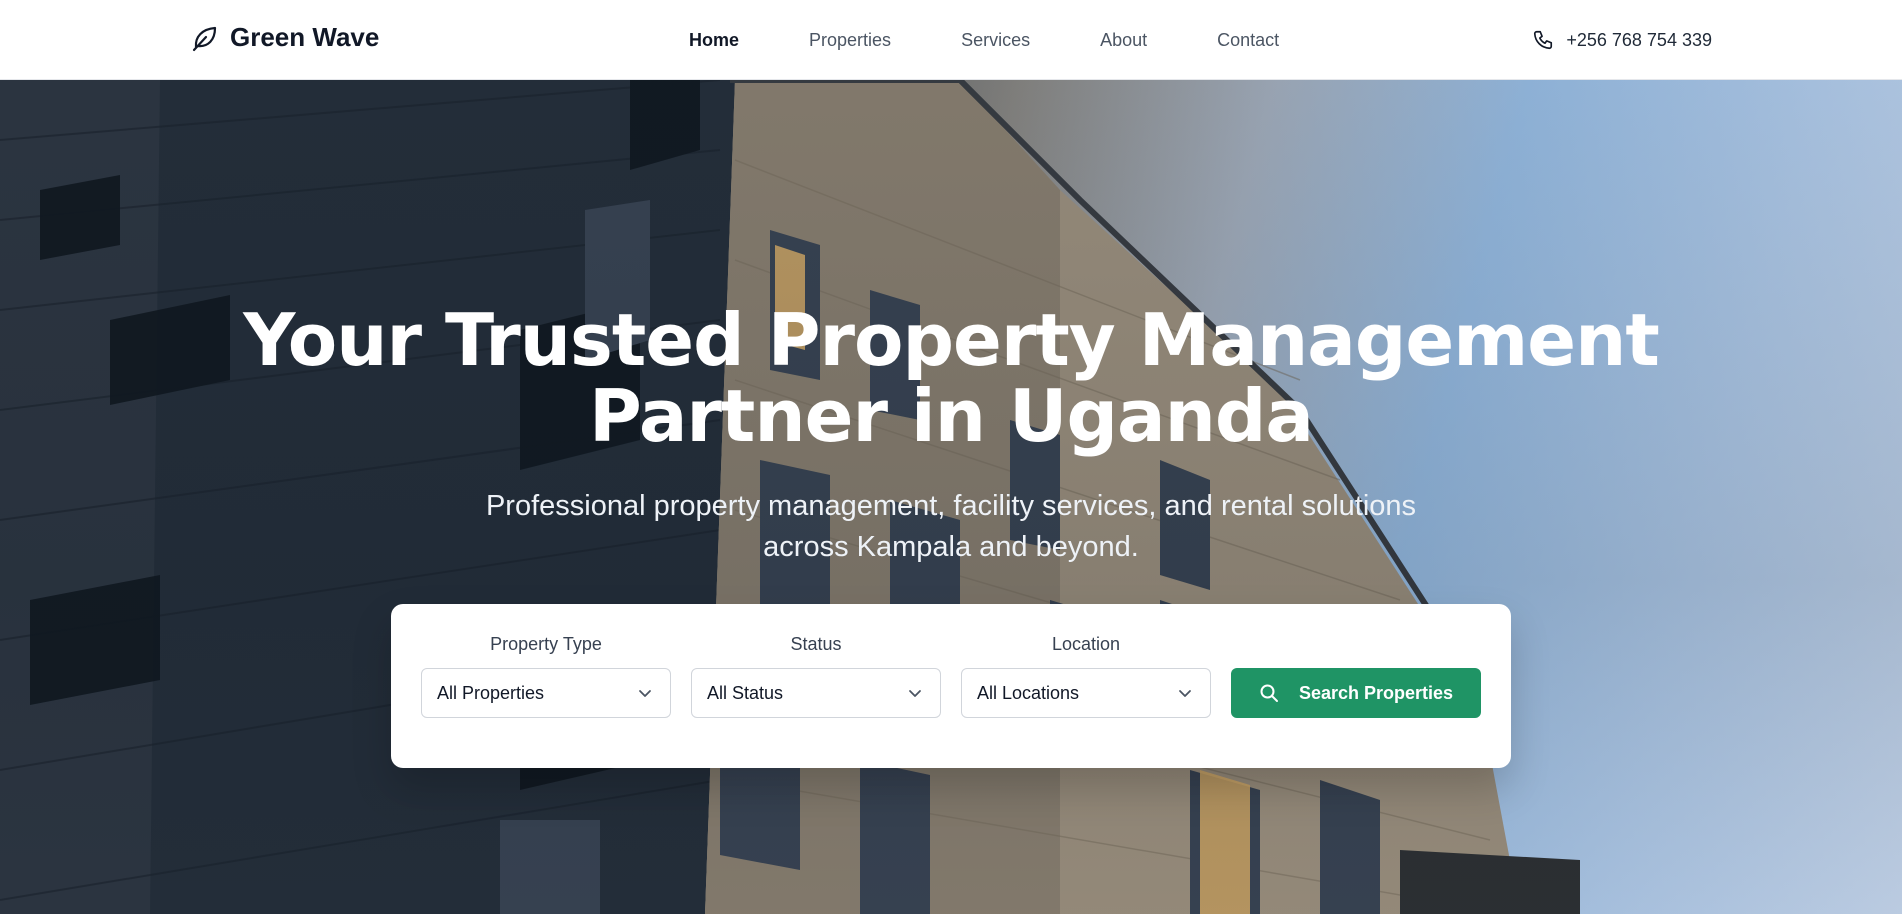  Describe the element at coordinates (1543, 40) in the screenshot. I see `phone-icon` at that location.